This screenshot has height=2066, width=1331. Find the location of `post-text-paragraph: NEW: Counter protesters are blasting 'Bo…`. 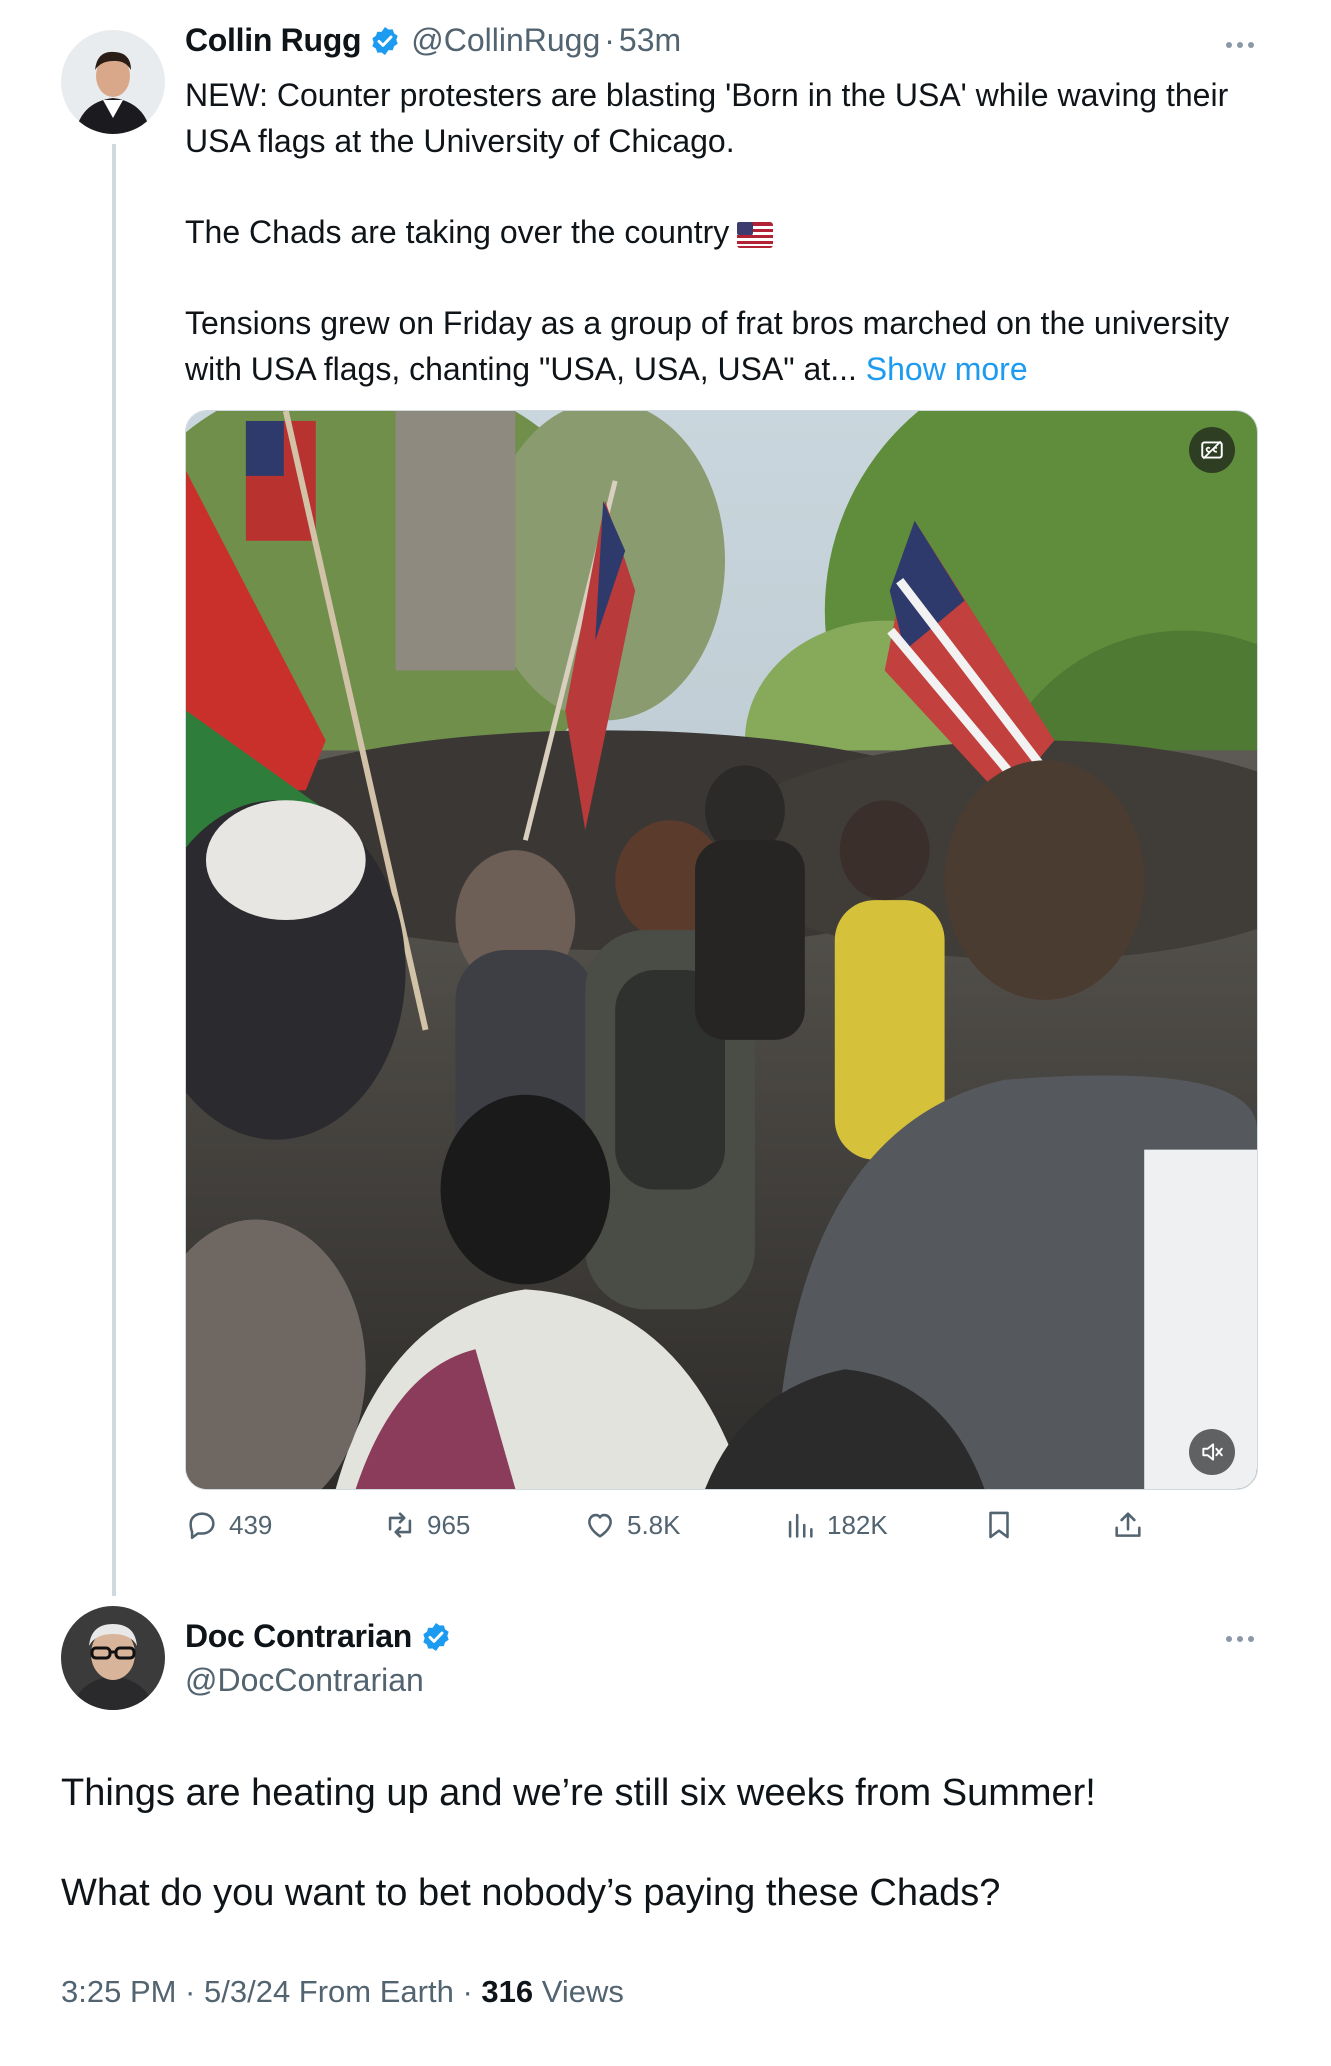

post-text-paragraph: NEW: Counter protesters are blasting 'Bo… is located at coordinates (707, 118).